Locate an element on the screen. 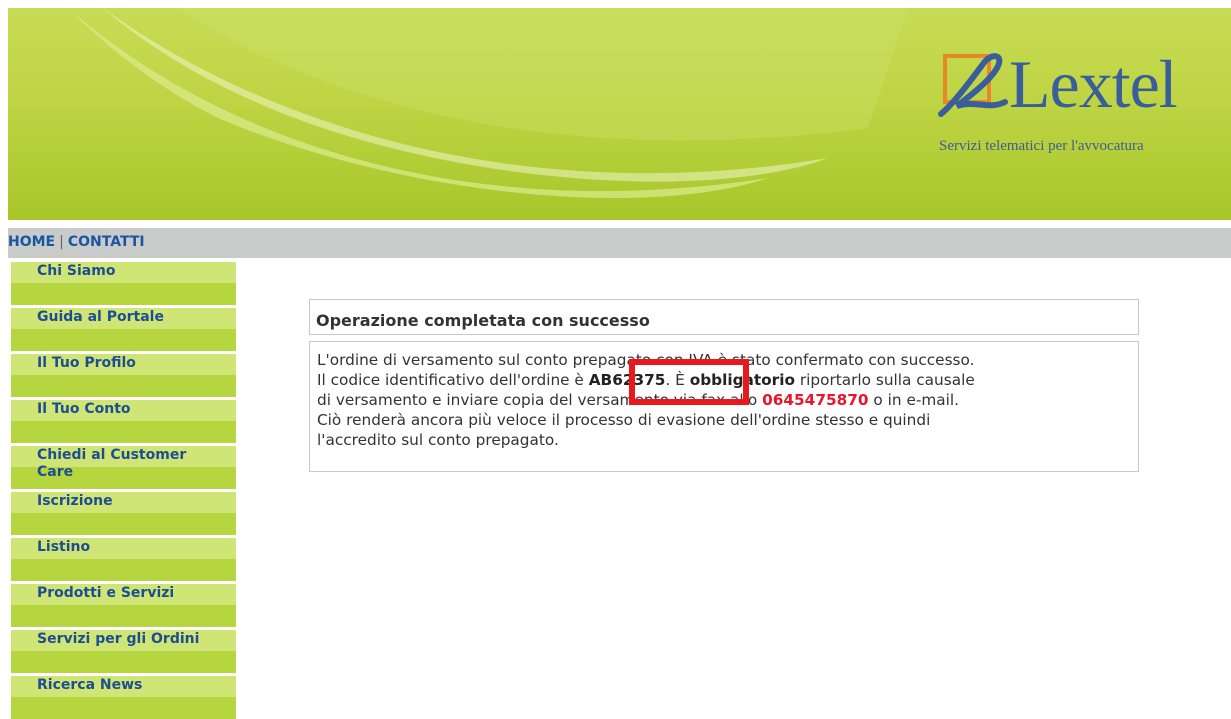 The width and height of the screenshot is (1231, 719). sidebar-item-label: Iscrizione is located at coordinates (75, 501).